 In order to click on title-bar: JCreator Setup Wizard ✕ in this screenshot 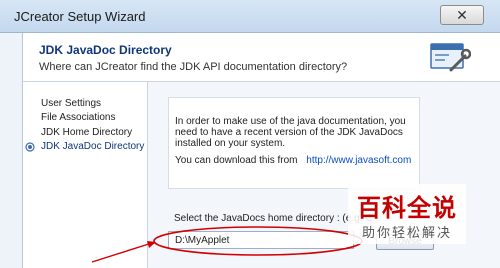, I will do `click(250, 16)`.